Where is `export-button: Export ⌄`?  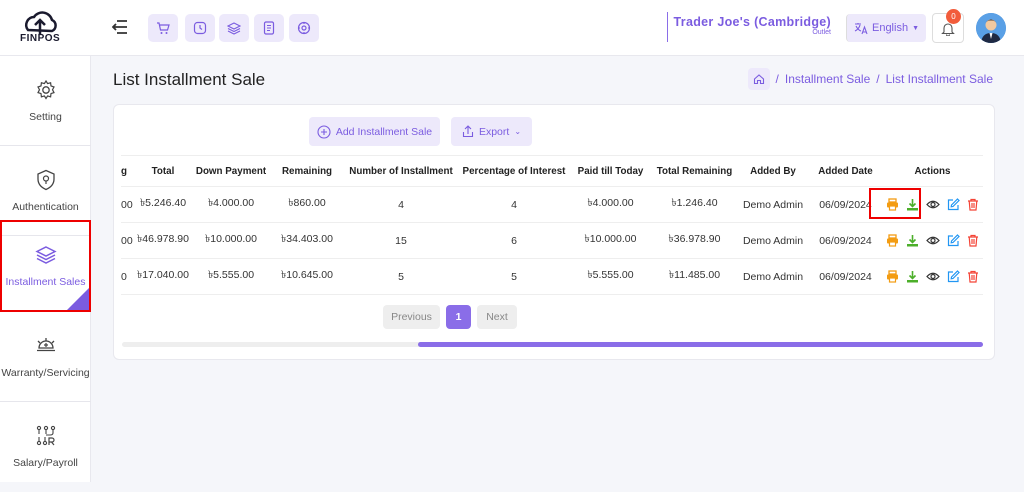
export-button: Export ⌄ is located at coordinates (491, 131).